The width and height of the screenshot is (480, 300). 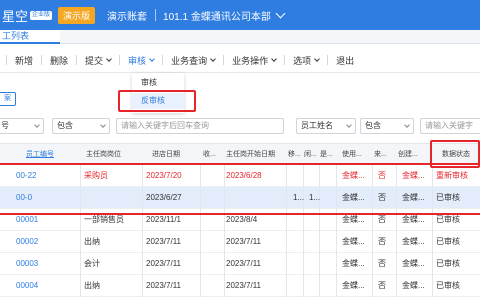 I want to click on cell-emp-no: 00002, so click(x=41, y=242).